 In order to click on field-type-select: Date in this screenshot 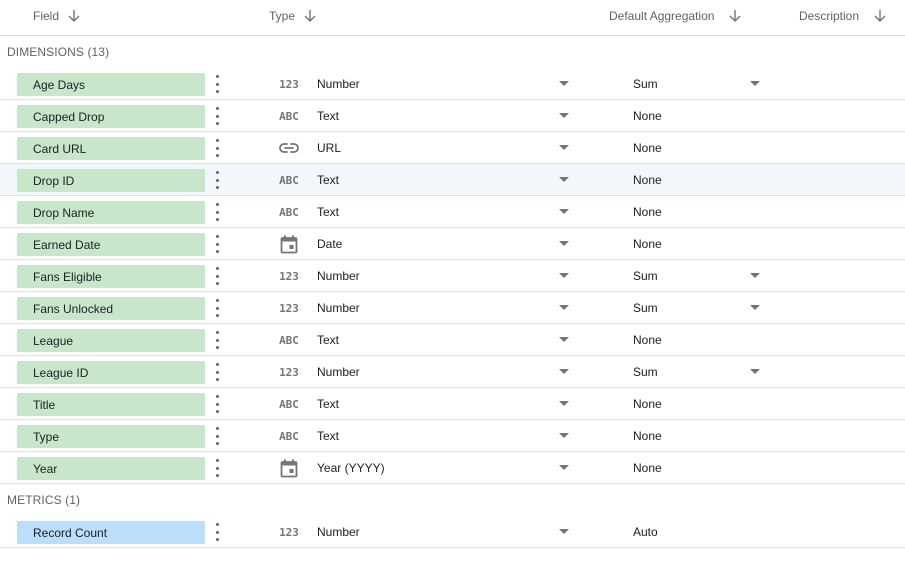, I will do `click(329, 244)`.